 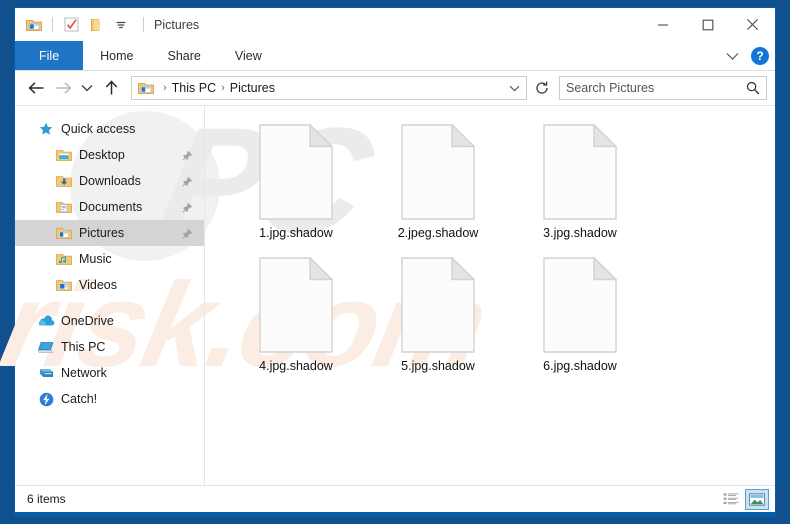 What do you see at coordinates (98, 129) in the screenshot?
I see `sidebar-item-label: Quick access` at bounding box center [98, 129].